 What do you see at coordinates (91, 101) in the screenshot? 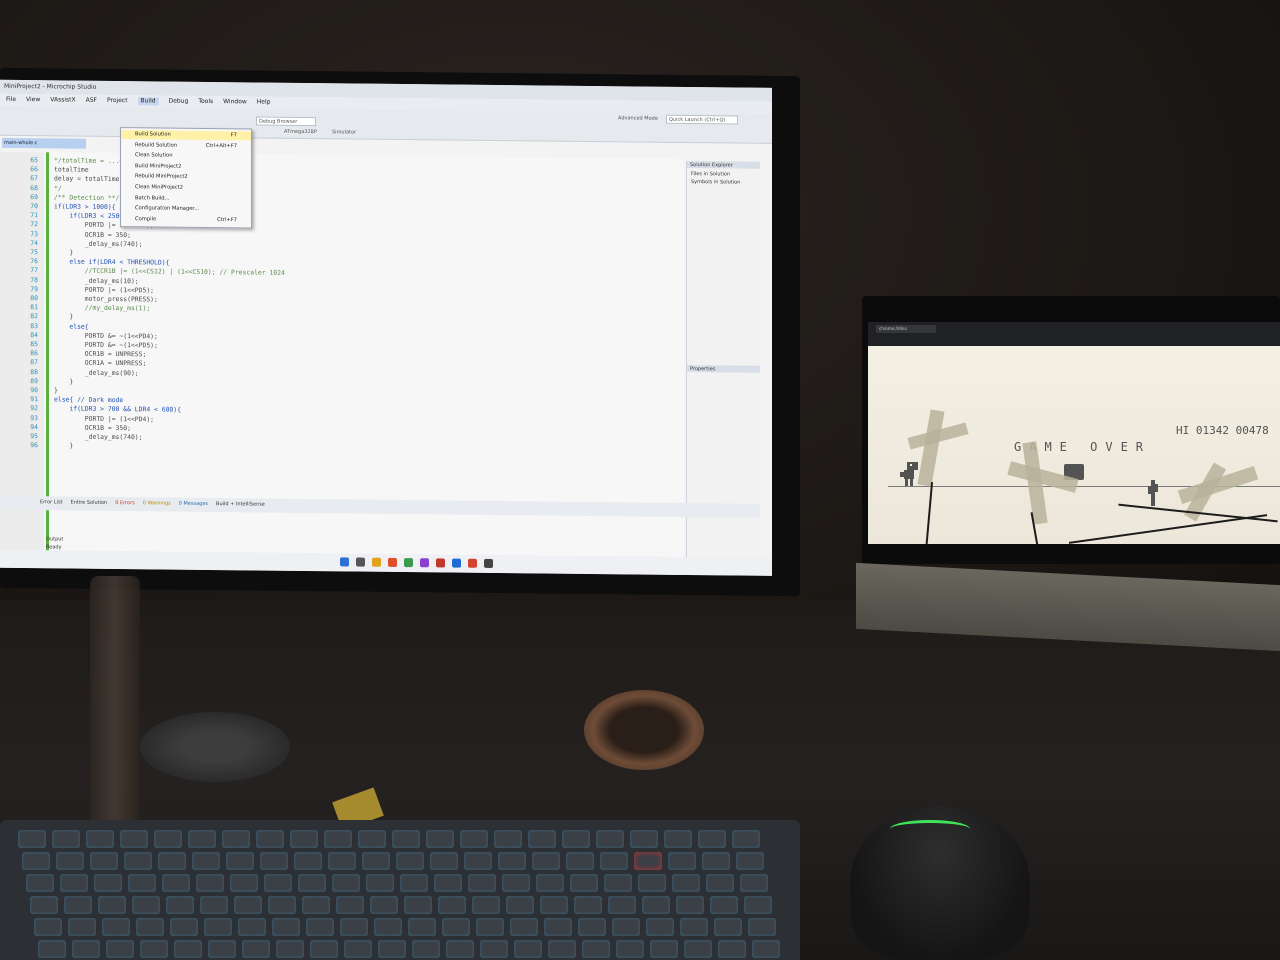
I see `menu-asf: ASF` at bounding box center [91, 101].